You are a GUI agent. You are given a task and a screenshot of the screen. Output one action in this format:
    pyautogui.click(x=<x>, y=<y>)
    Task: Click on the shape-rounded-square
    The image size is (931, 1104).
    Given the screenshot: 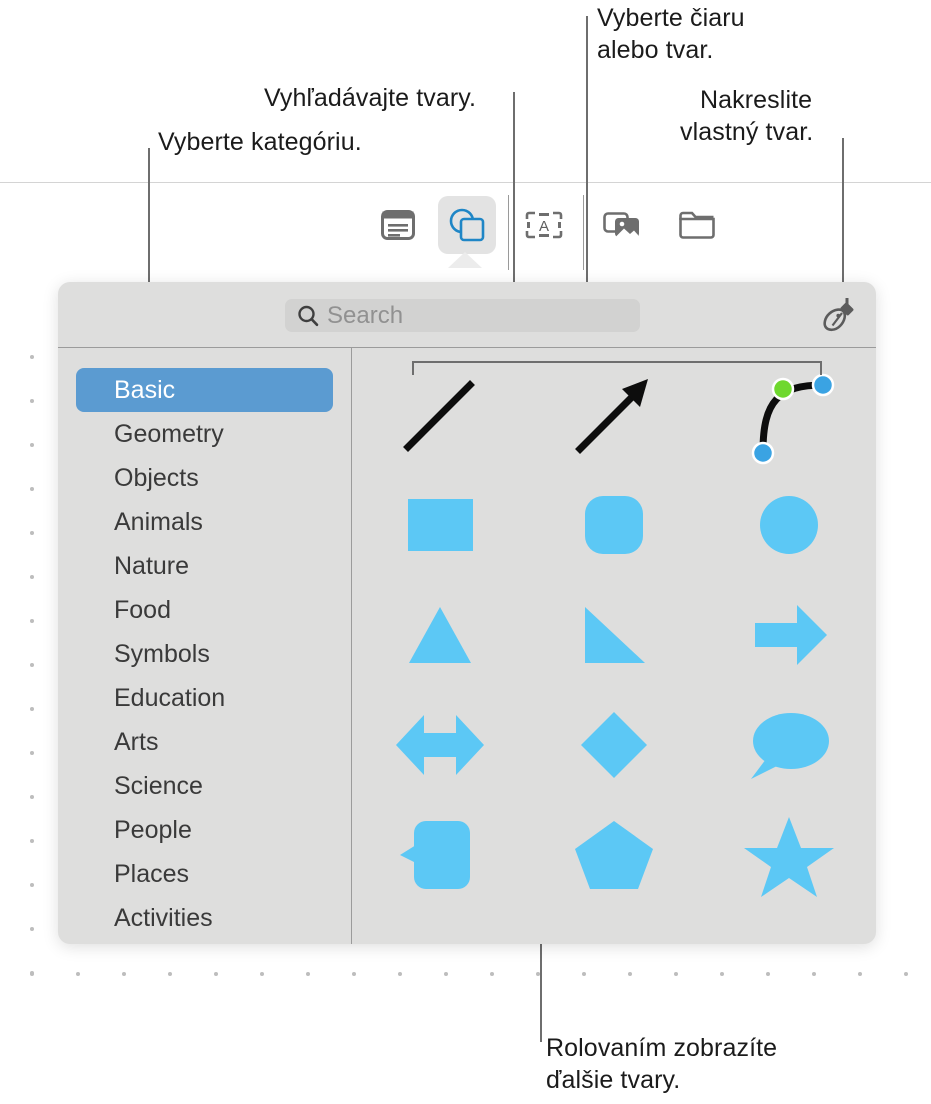 What is the action you would take?
    pyautogui.click(x=614, y=525)
    